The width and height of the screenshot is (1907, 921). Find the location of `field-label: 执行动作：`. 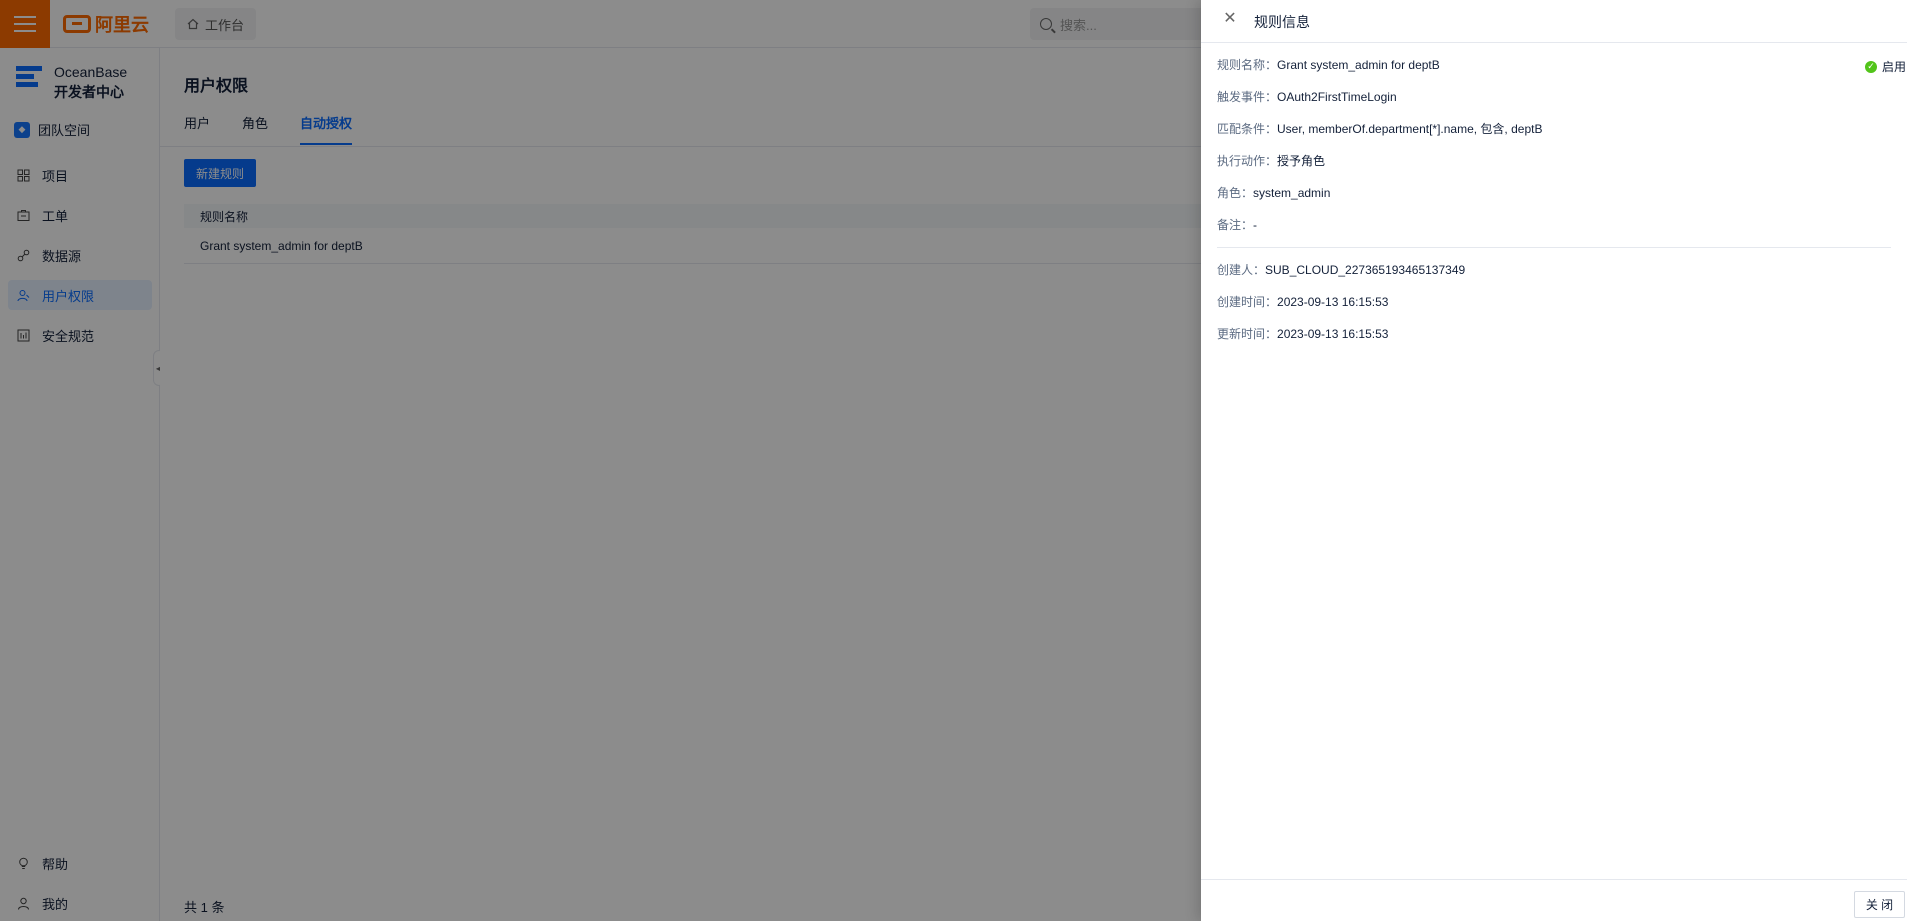

field-label: 执行动作： is located at coordinates (1247, 161).